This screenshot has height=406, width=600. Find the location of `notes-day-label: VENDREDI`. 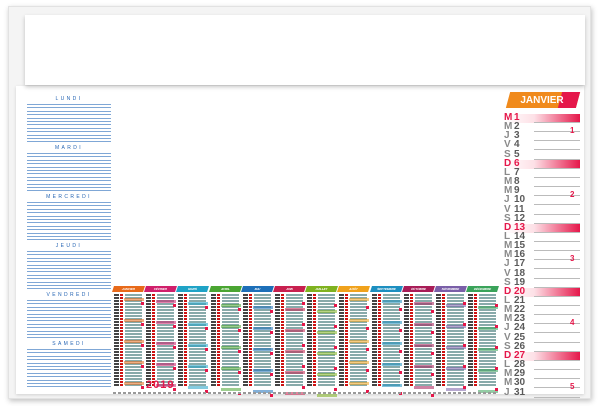

notes-day-label: VENDREDI is located at coordinates (69, 295).